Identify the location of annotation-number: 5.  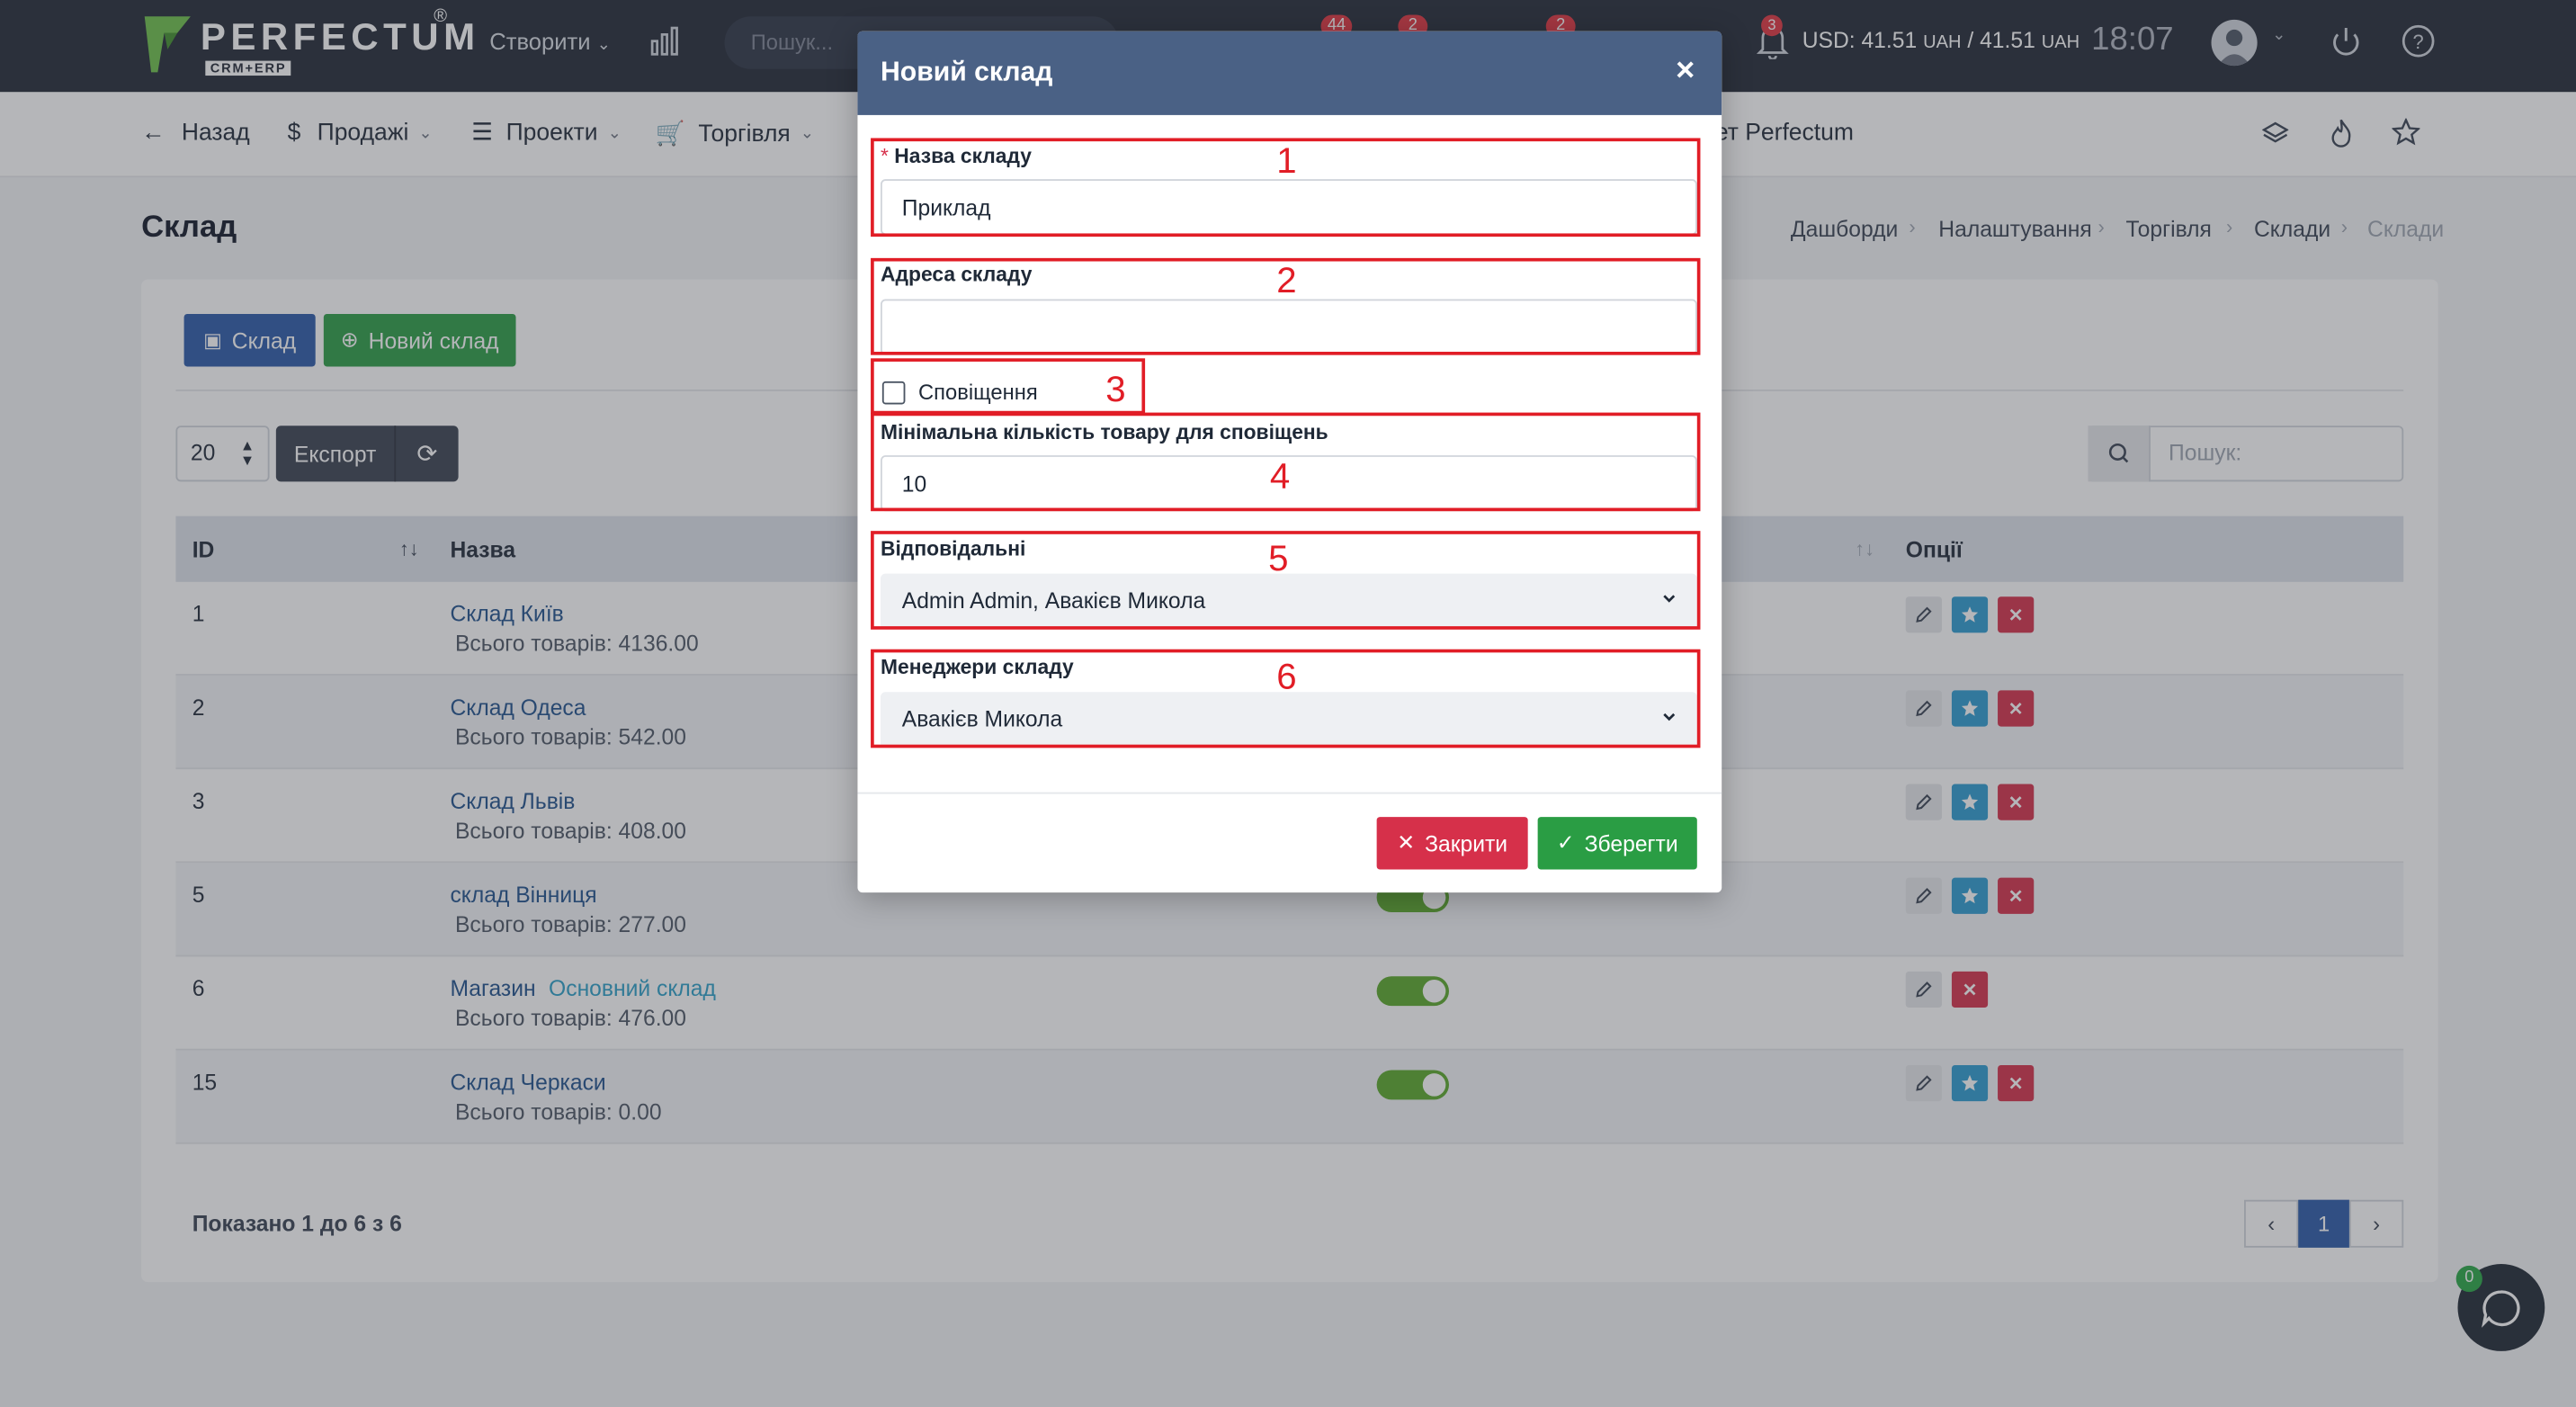
(1278, 558).